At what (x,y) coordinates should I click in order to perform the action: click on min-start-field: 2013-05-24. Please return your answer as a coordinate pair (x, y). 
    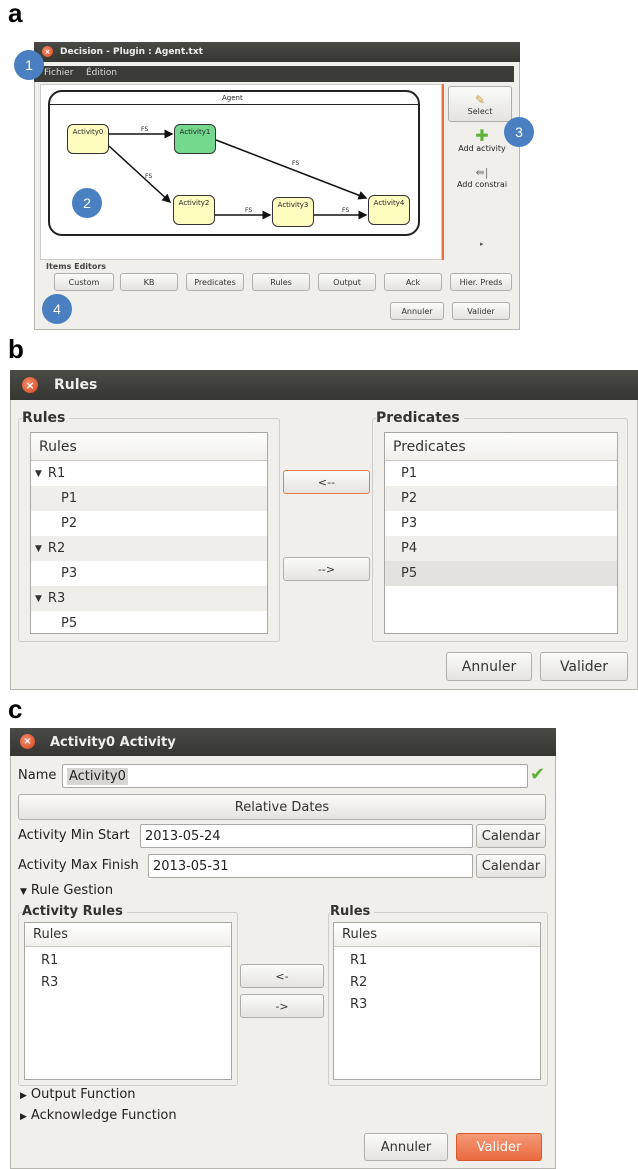
    Looking at the image, I should click on (306, 836).